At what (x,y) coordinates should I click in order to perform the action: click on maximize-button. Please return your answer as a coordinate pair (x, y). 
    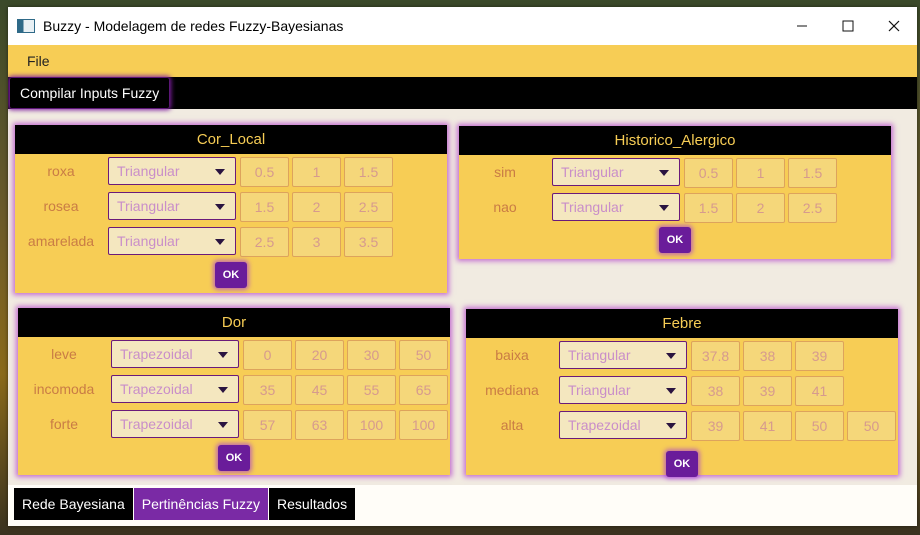
    Looking at the image, I should click on (848, 26).